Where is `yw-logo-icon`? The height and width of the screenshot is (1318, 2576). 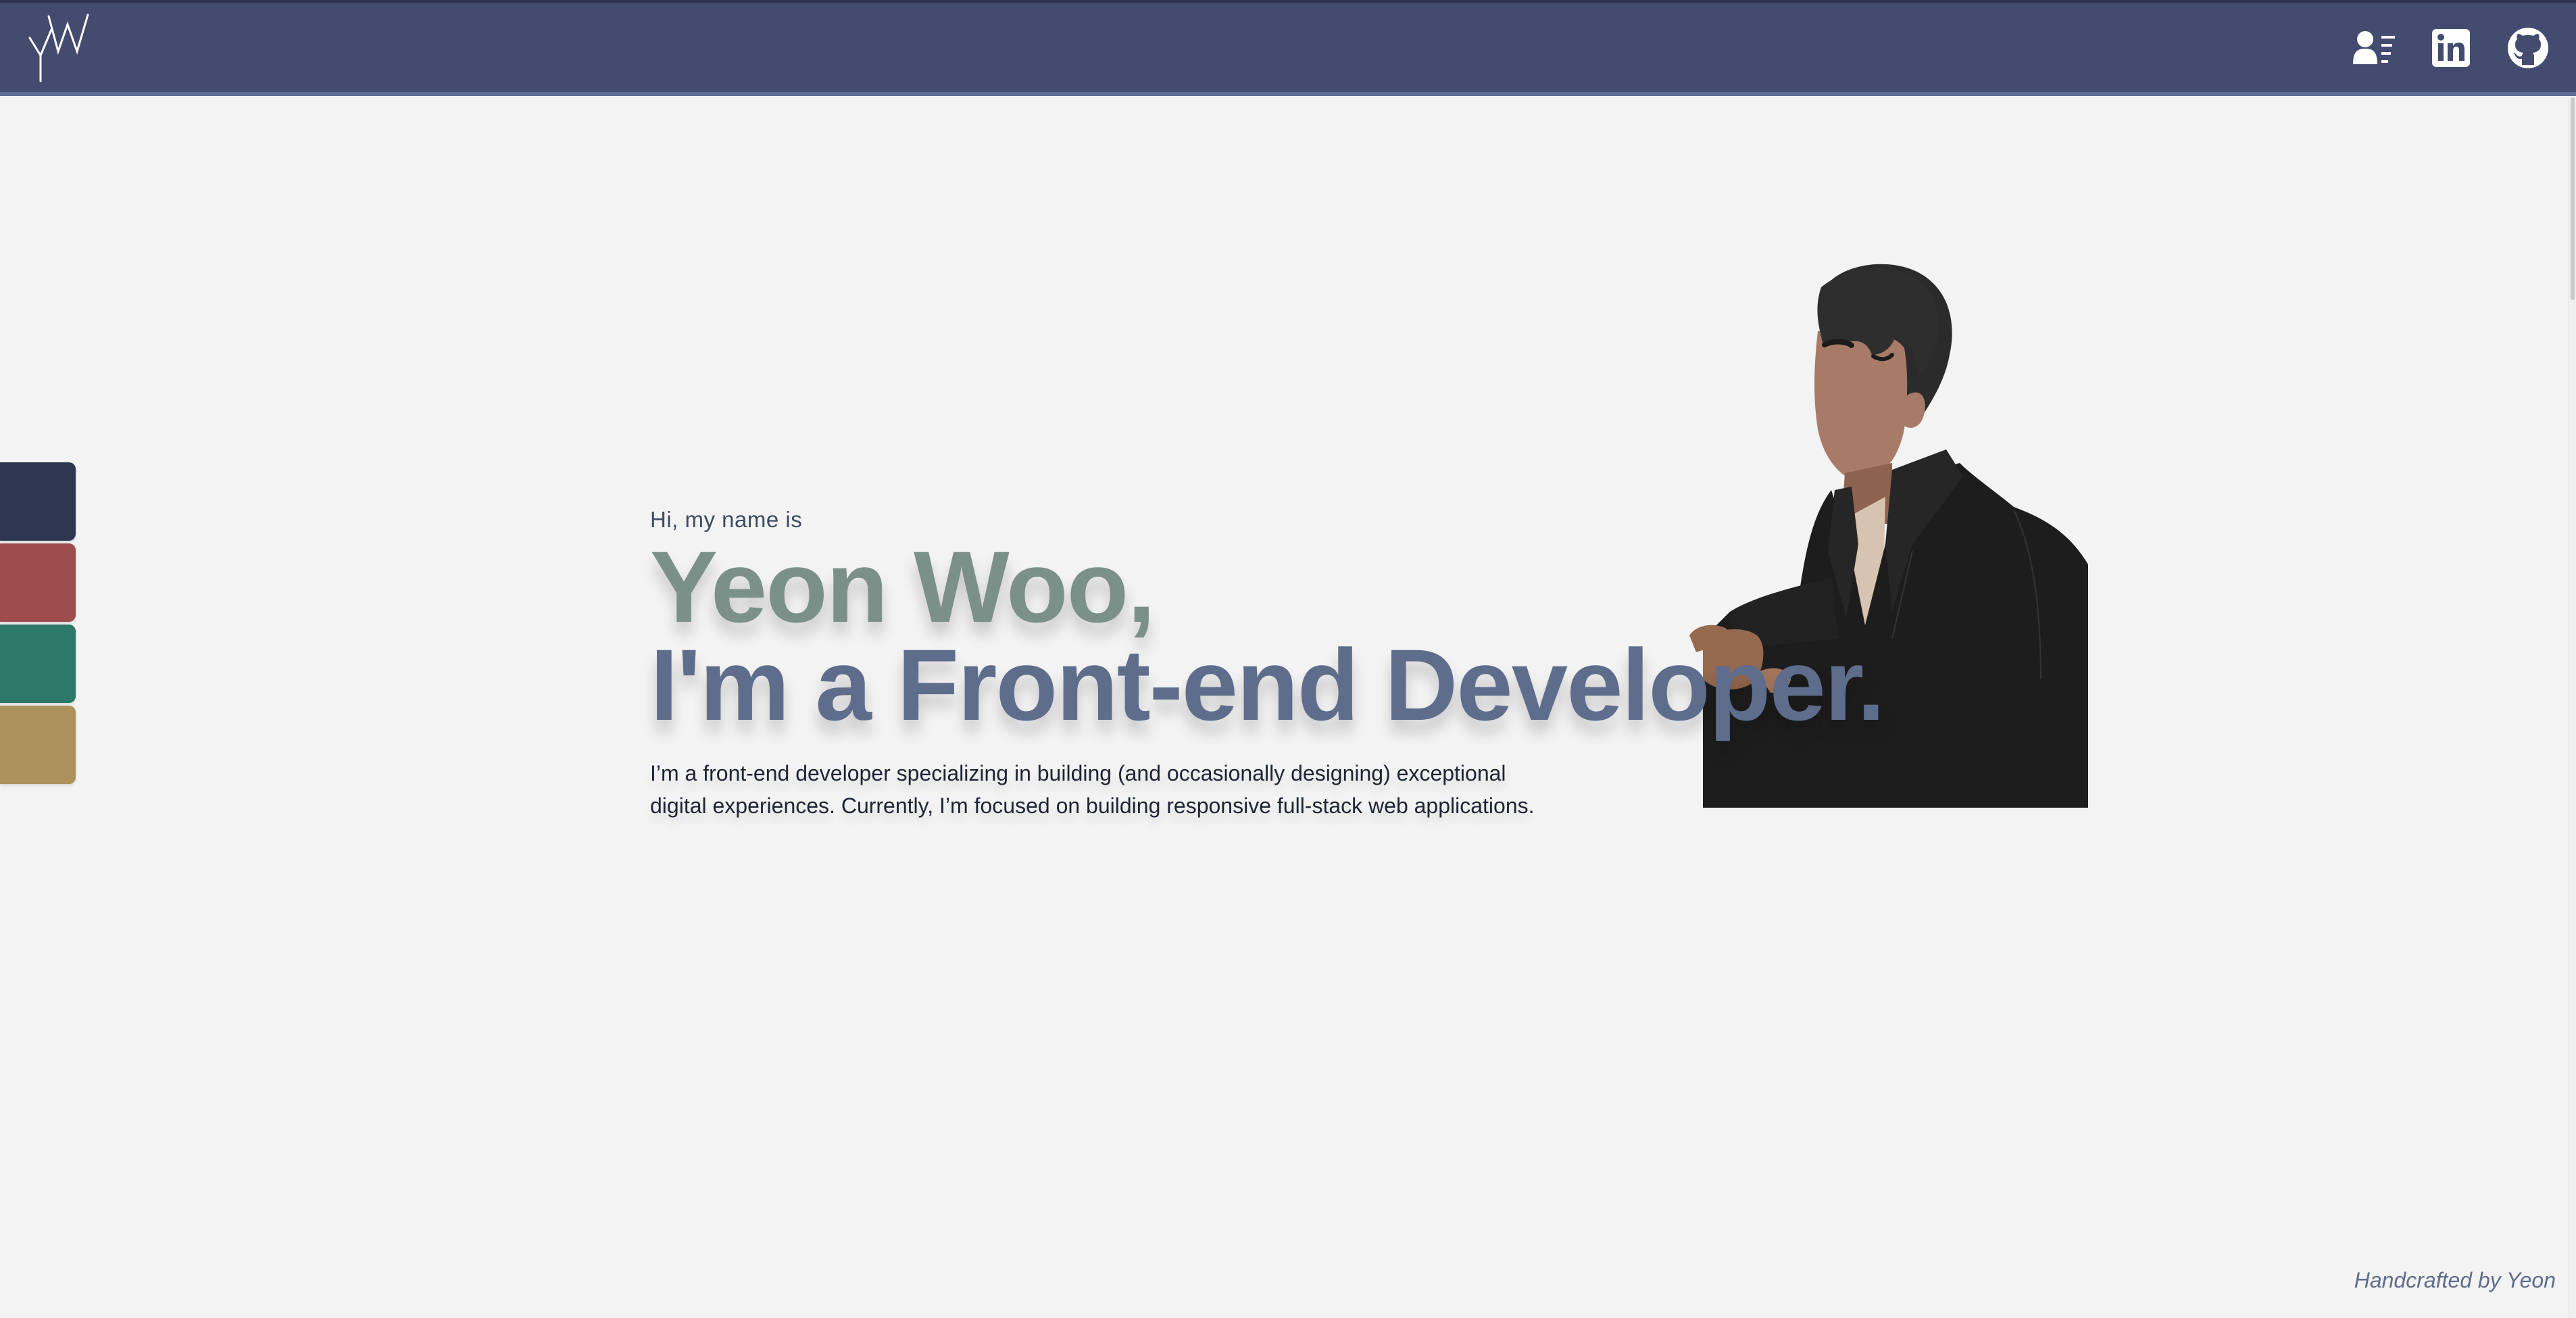 yw-logo-icon is located at coordinates (58, 48).